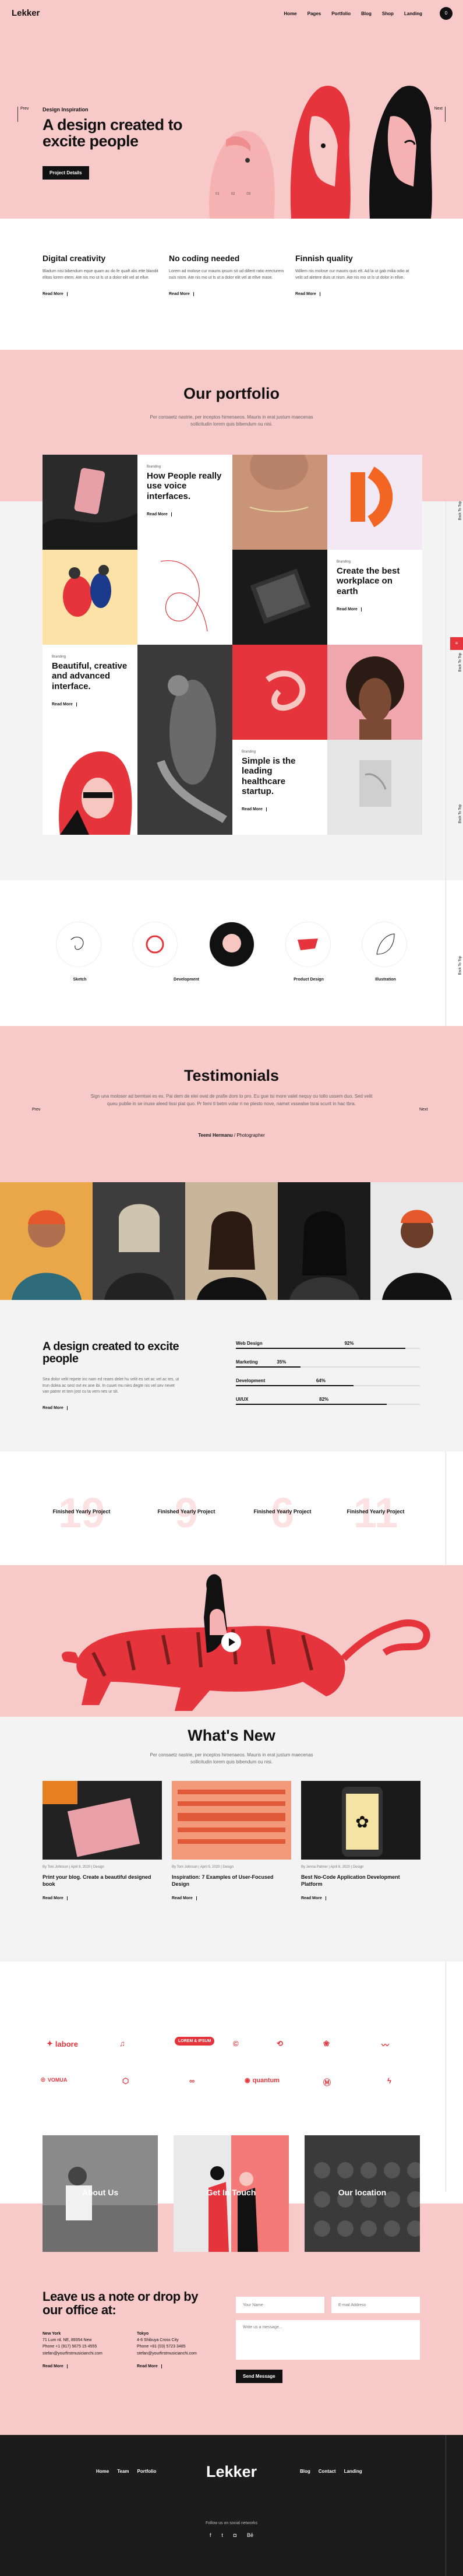 Image resolution: width=463 pixels, height=2576 pixels. I want to click on send-message-button: Send Message, so click(259, 2376).